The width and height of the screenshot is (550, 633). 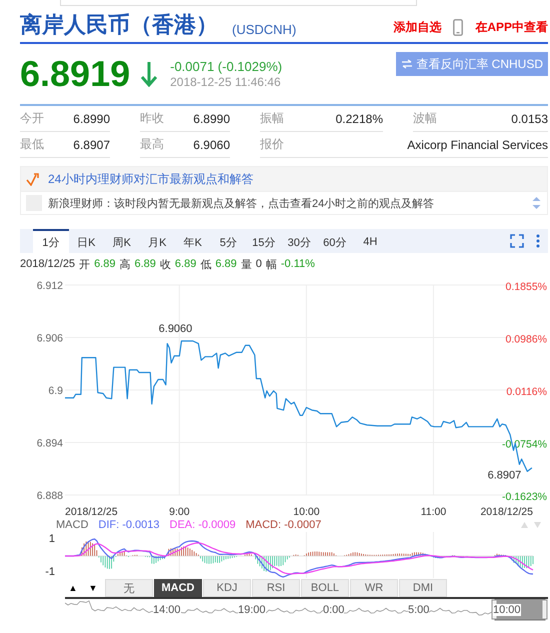 I want to click on time-label: 5:00, so click(x=419, y=610).